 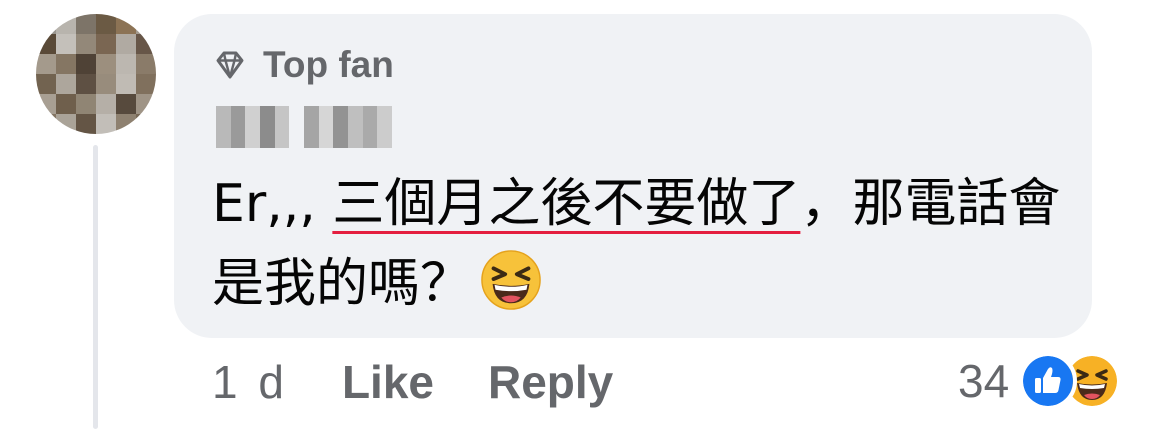 What do you see at coordinates (250, 382) in the screenshot?
I see `comment-timestamp: 1 d` at bounding box center [250, 382].